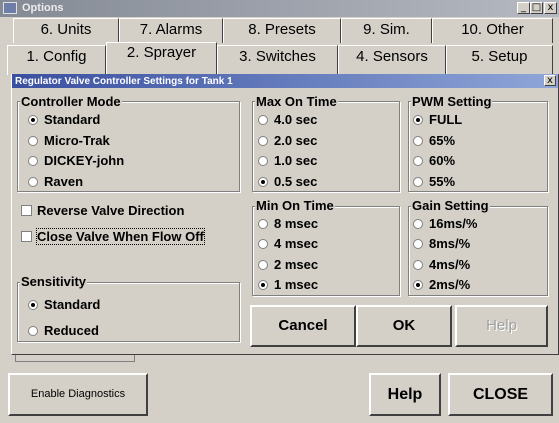  I want to click on window-title-bar: Options _ □ x, so click(279, 8).